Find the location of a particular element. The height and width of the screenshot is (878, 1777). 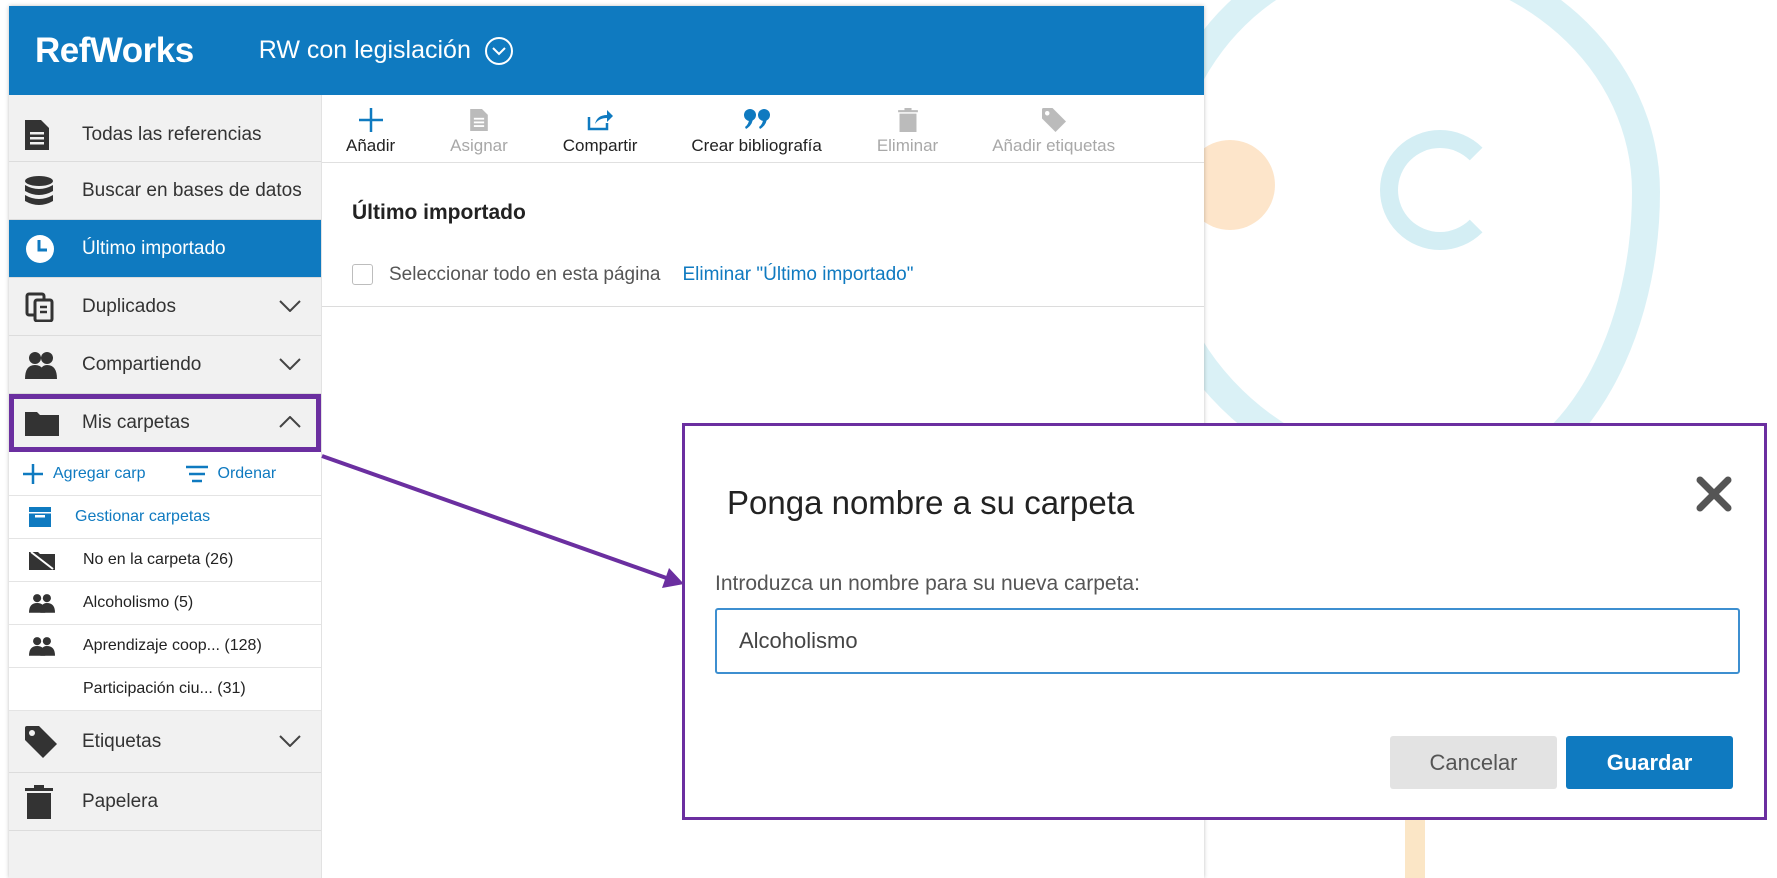

folder-actions: Agregar carp Ordenar is located at coordinates (165, 474).